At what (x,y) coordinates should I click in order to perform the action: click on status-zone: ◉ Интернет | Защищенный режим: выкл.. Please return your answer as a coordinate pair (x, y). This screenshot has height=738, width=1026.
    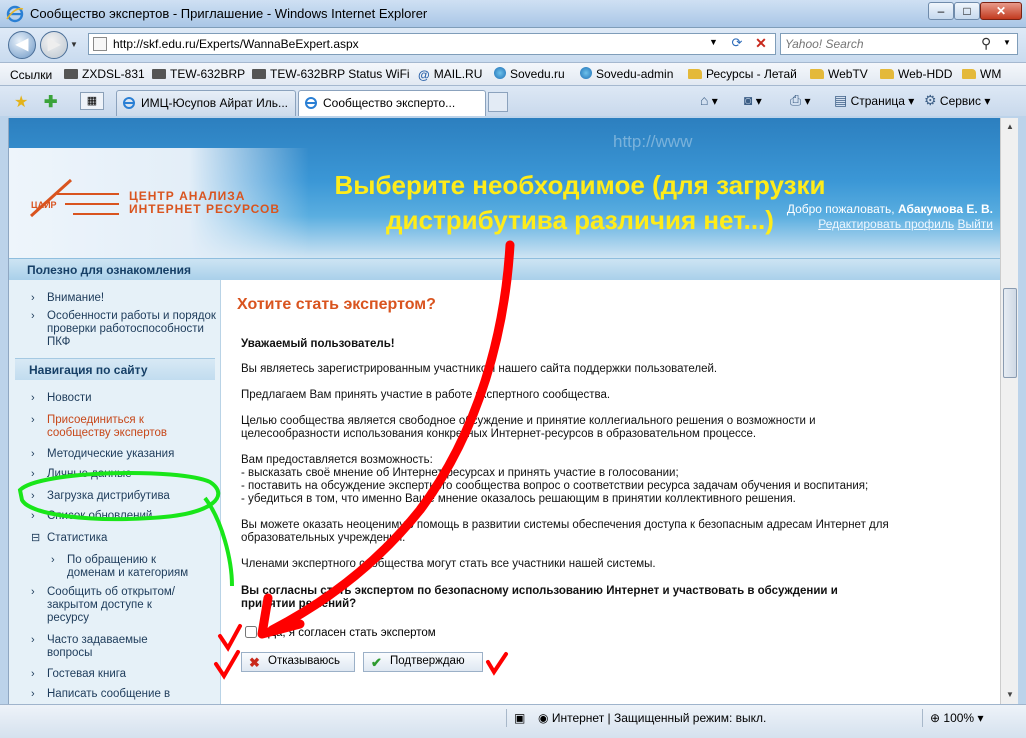
    Looking at the image, I should click on (652, 718).